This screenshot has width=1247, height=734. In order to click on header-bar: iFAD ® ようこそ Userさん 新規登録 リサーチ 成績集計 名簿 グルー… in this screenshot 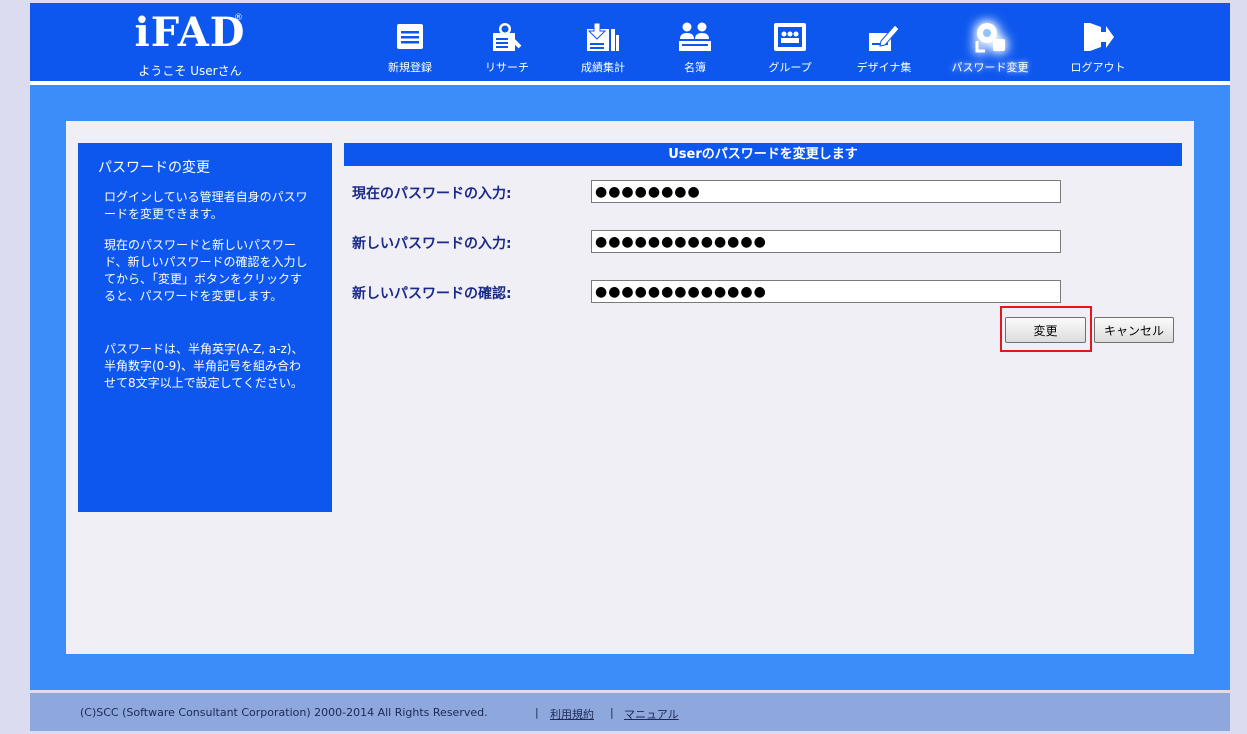, I will do `click(630, 42)`.